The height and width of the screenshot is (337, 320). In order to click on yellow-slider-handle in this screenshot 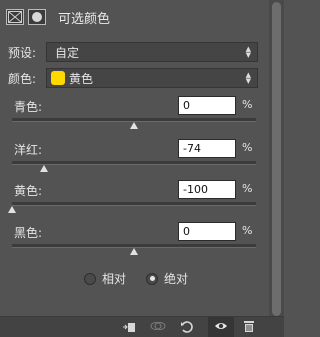, I will do `click(12, 209)`.